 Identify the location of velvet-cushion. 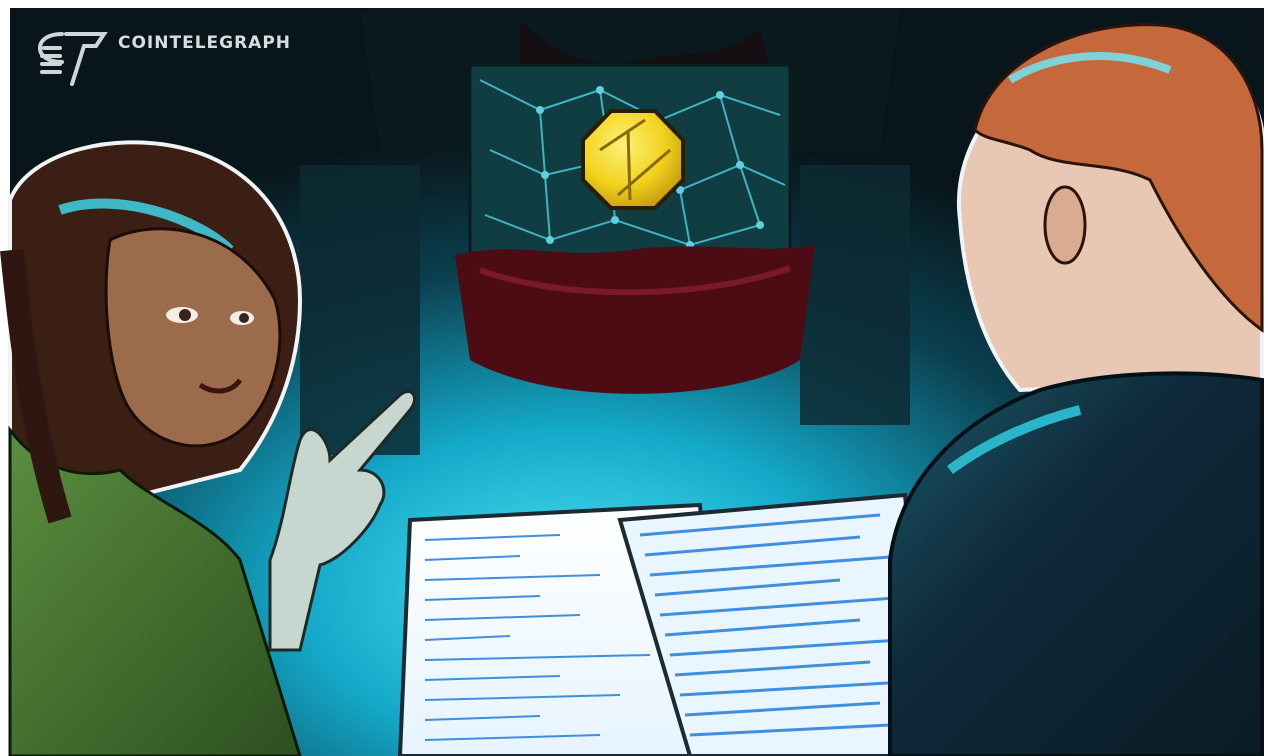
(635, 319).